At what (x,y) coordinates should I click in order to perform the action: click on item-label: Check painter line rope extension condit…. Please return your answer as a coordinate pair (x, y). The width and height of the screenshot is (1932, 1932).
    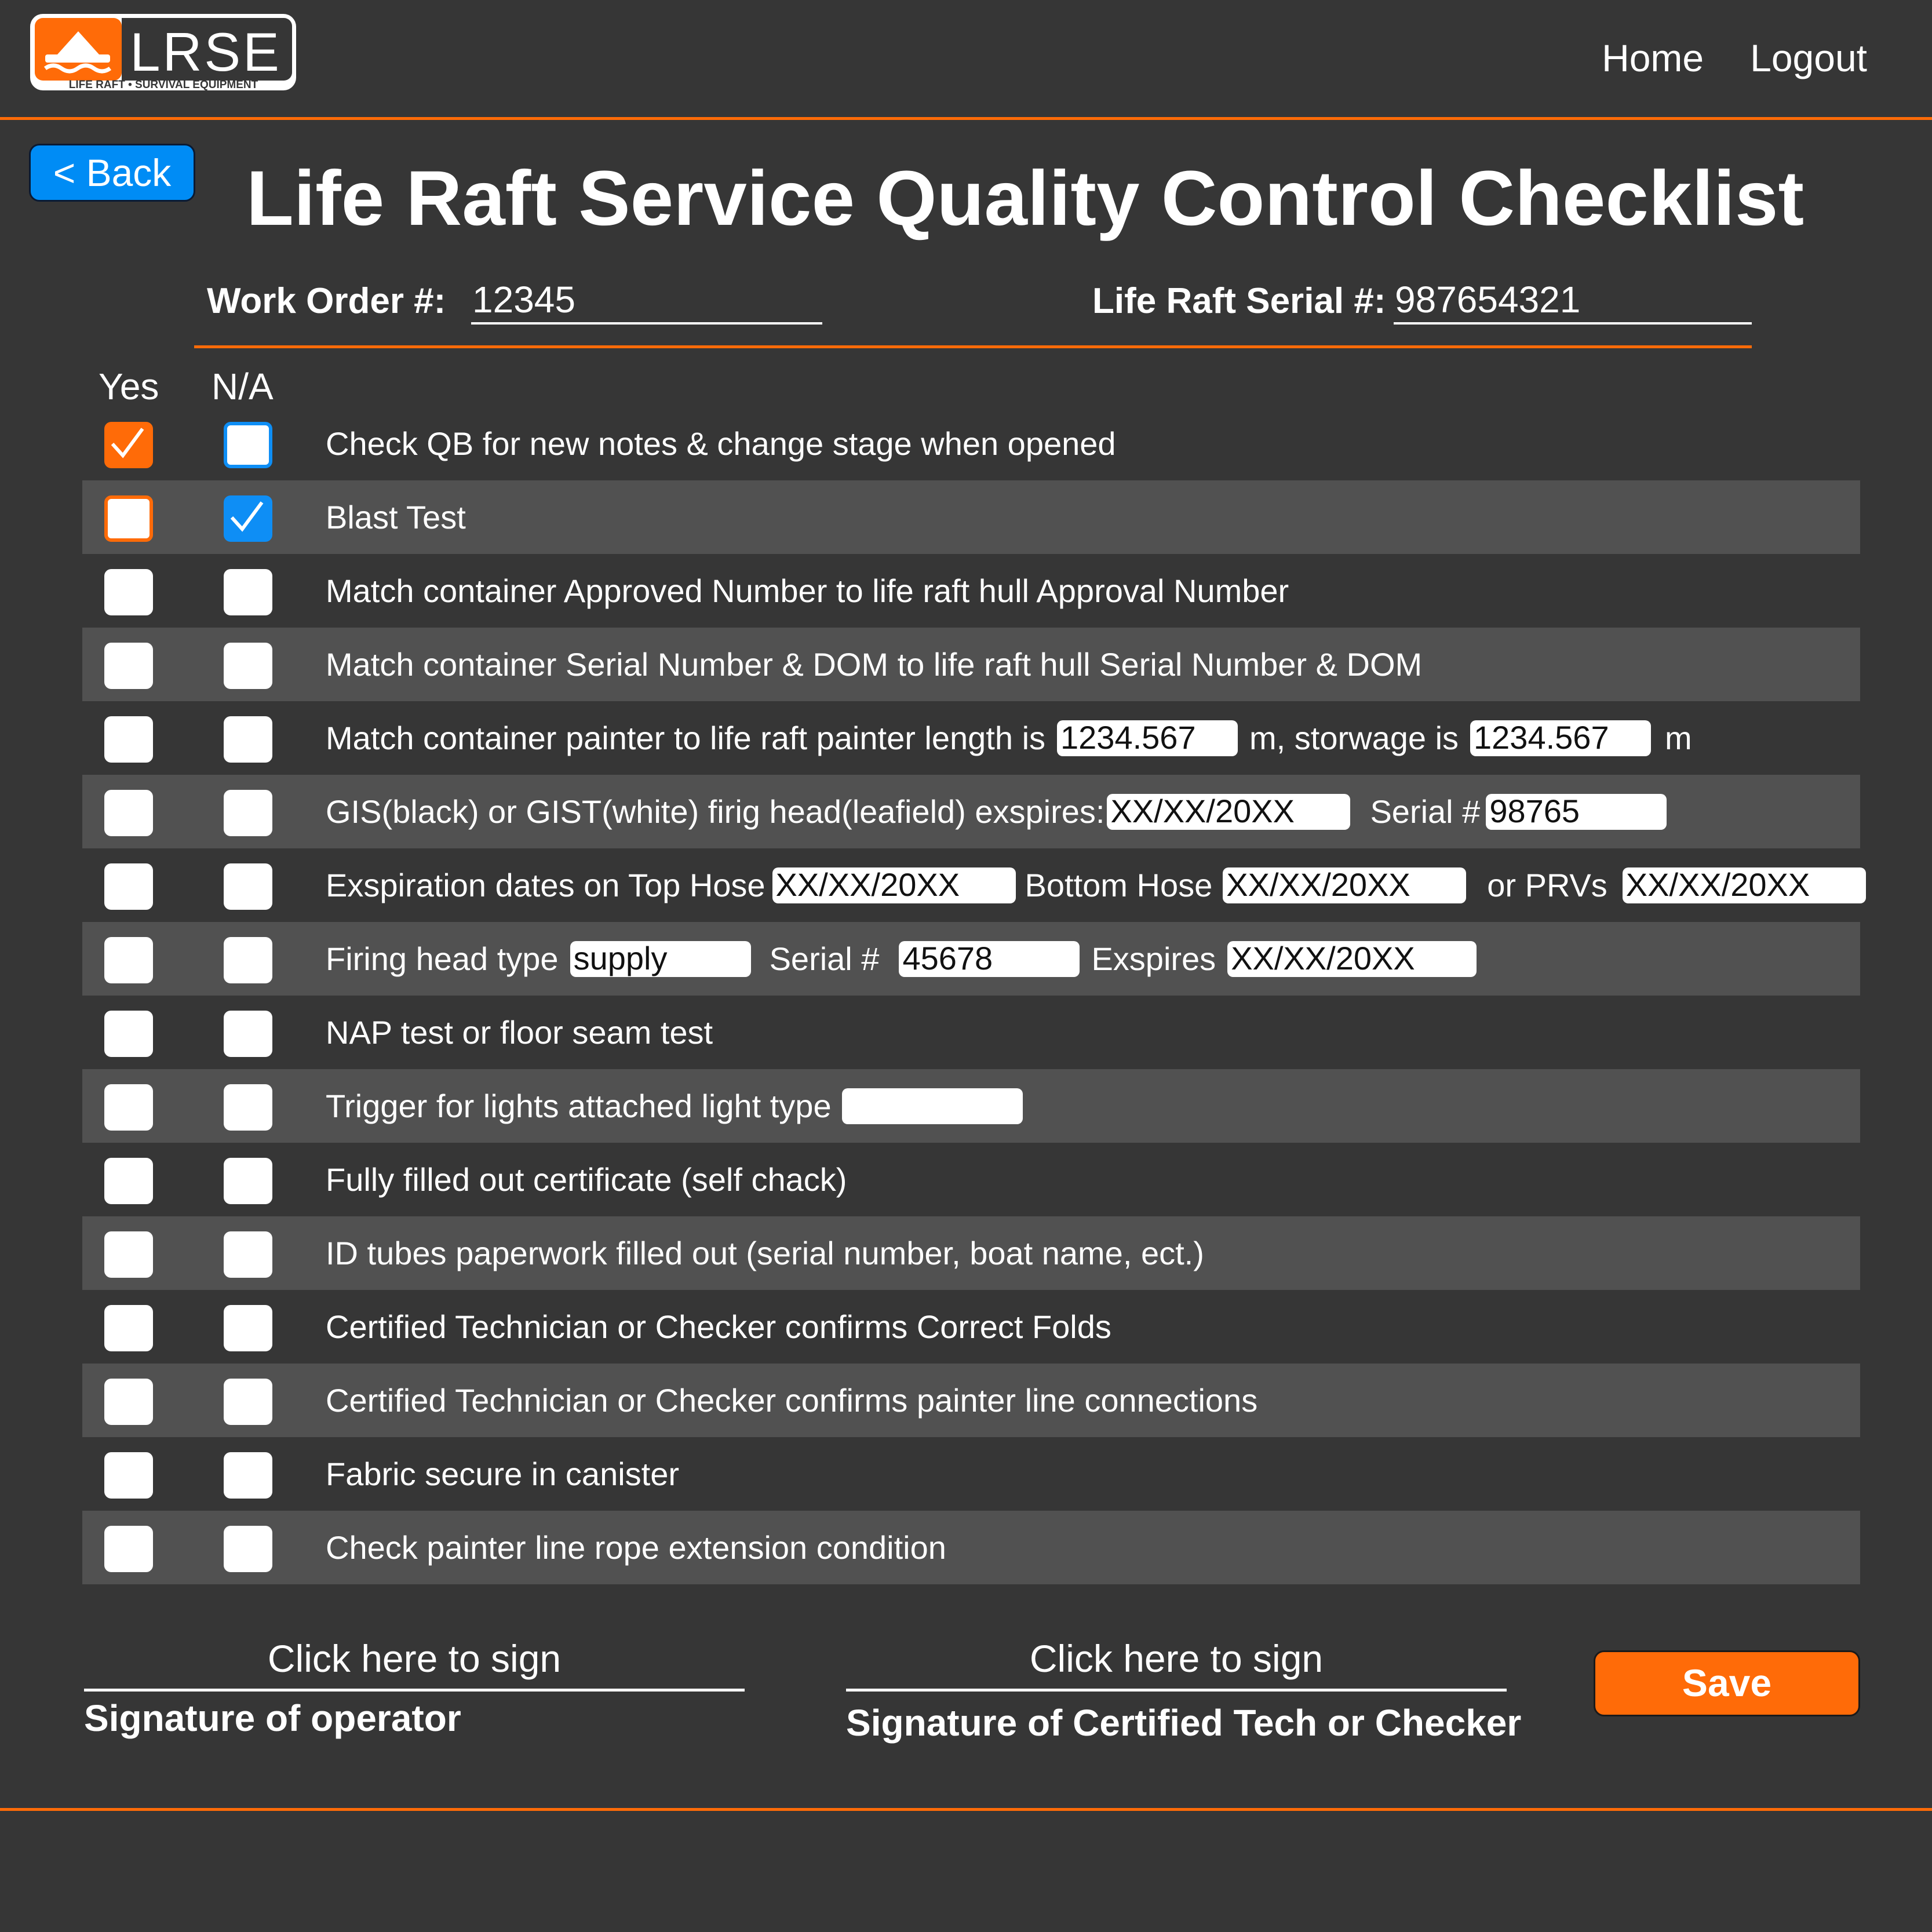
    Looking at the image, I should click on (636, 1547).